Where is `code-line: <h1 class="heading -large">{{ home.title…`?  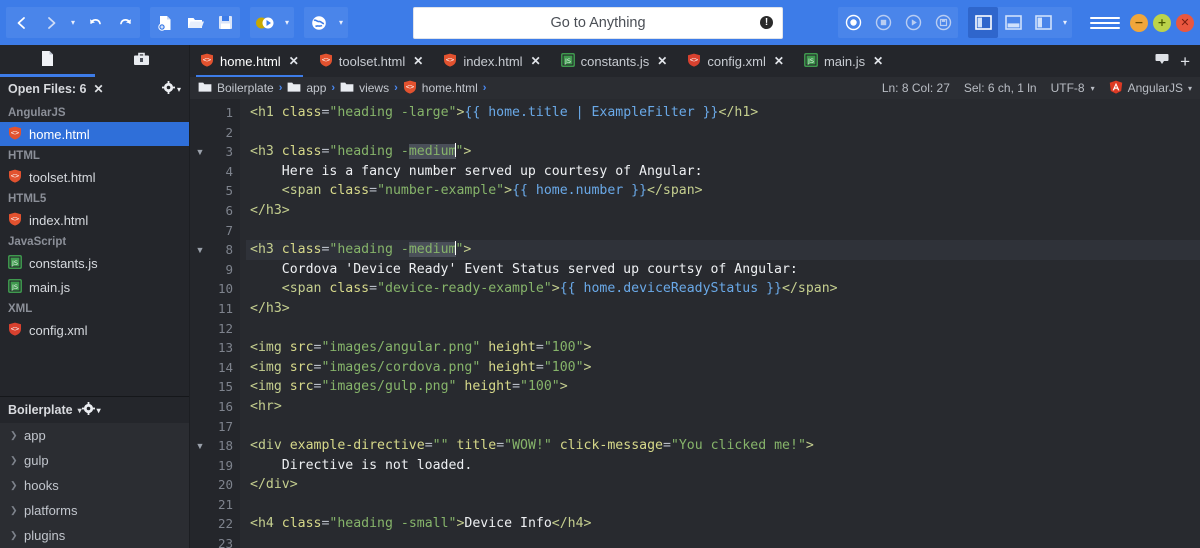
code-line: <h1 class="heading -large">{{ home.title… is located at coordinates (723, 113).